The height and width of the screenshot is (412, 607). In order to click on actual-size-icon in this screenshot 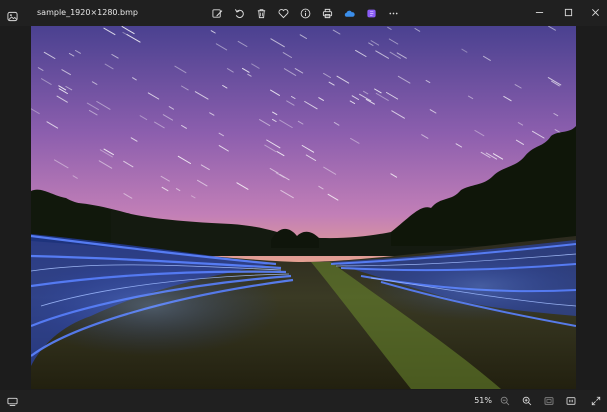, I will do `click(571, 401)`.